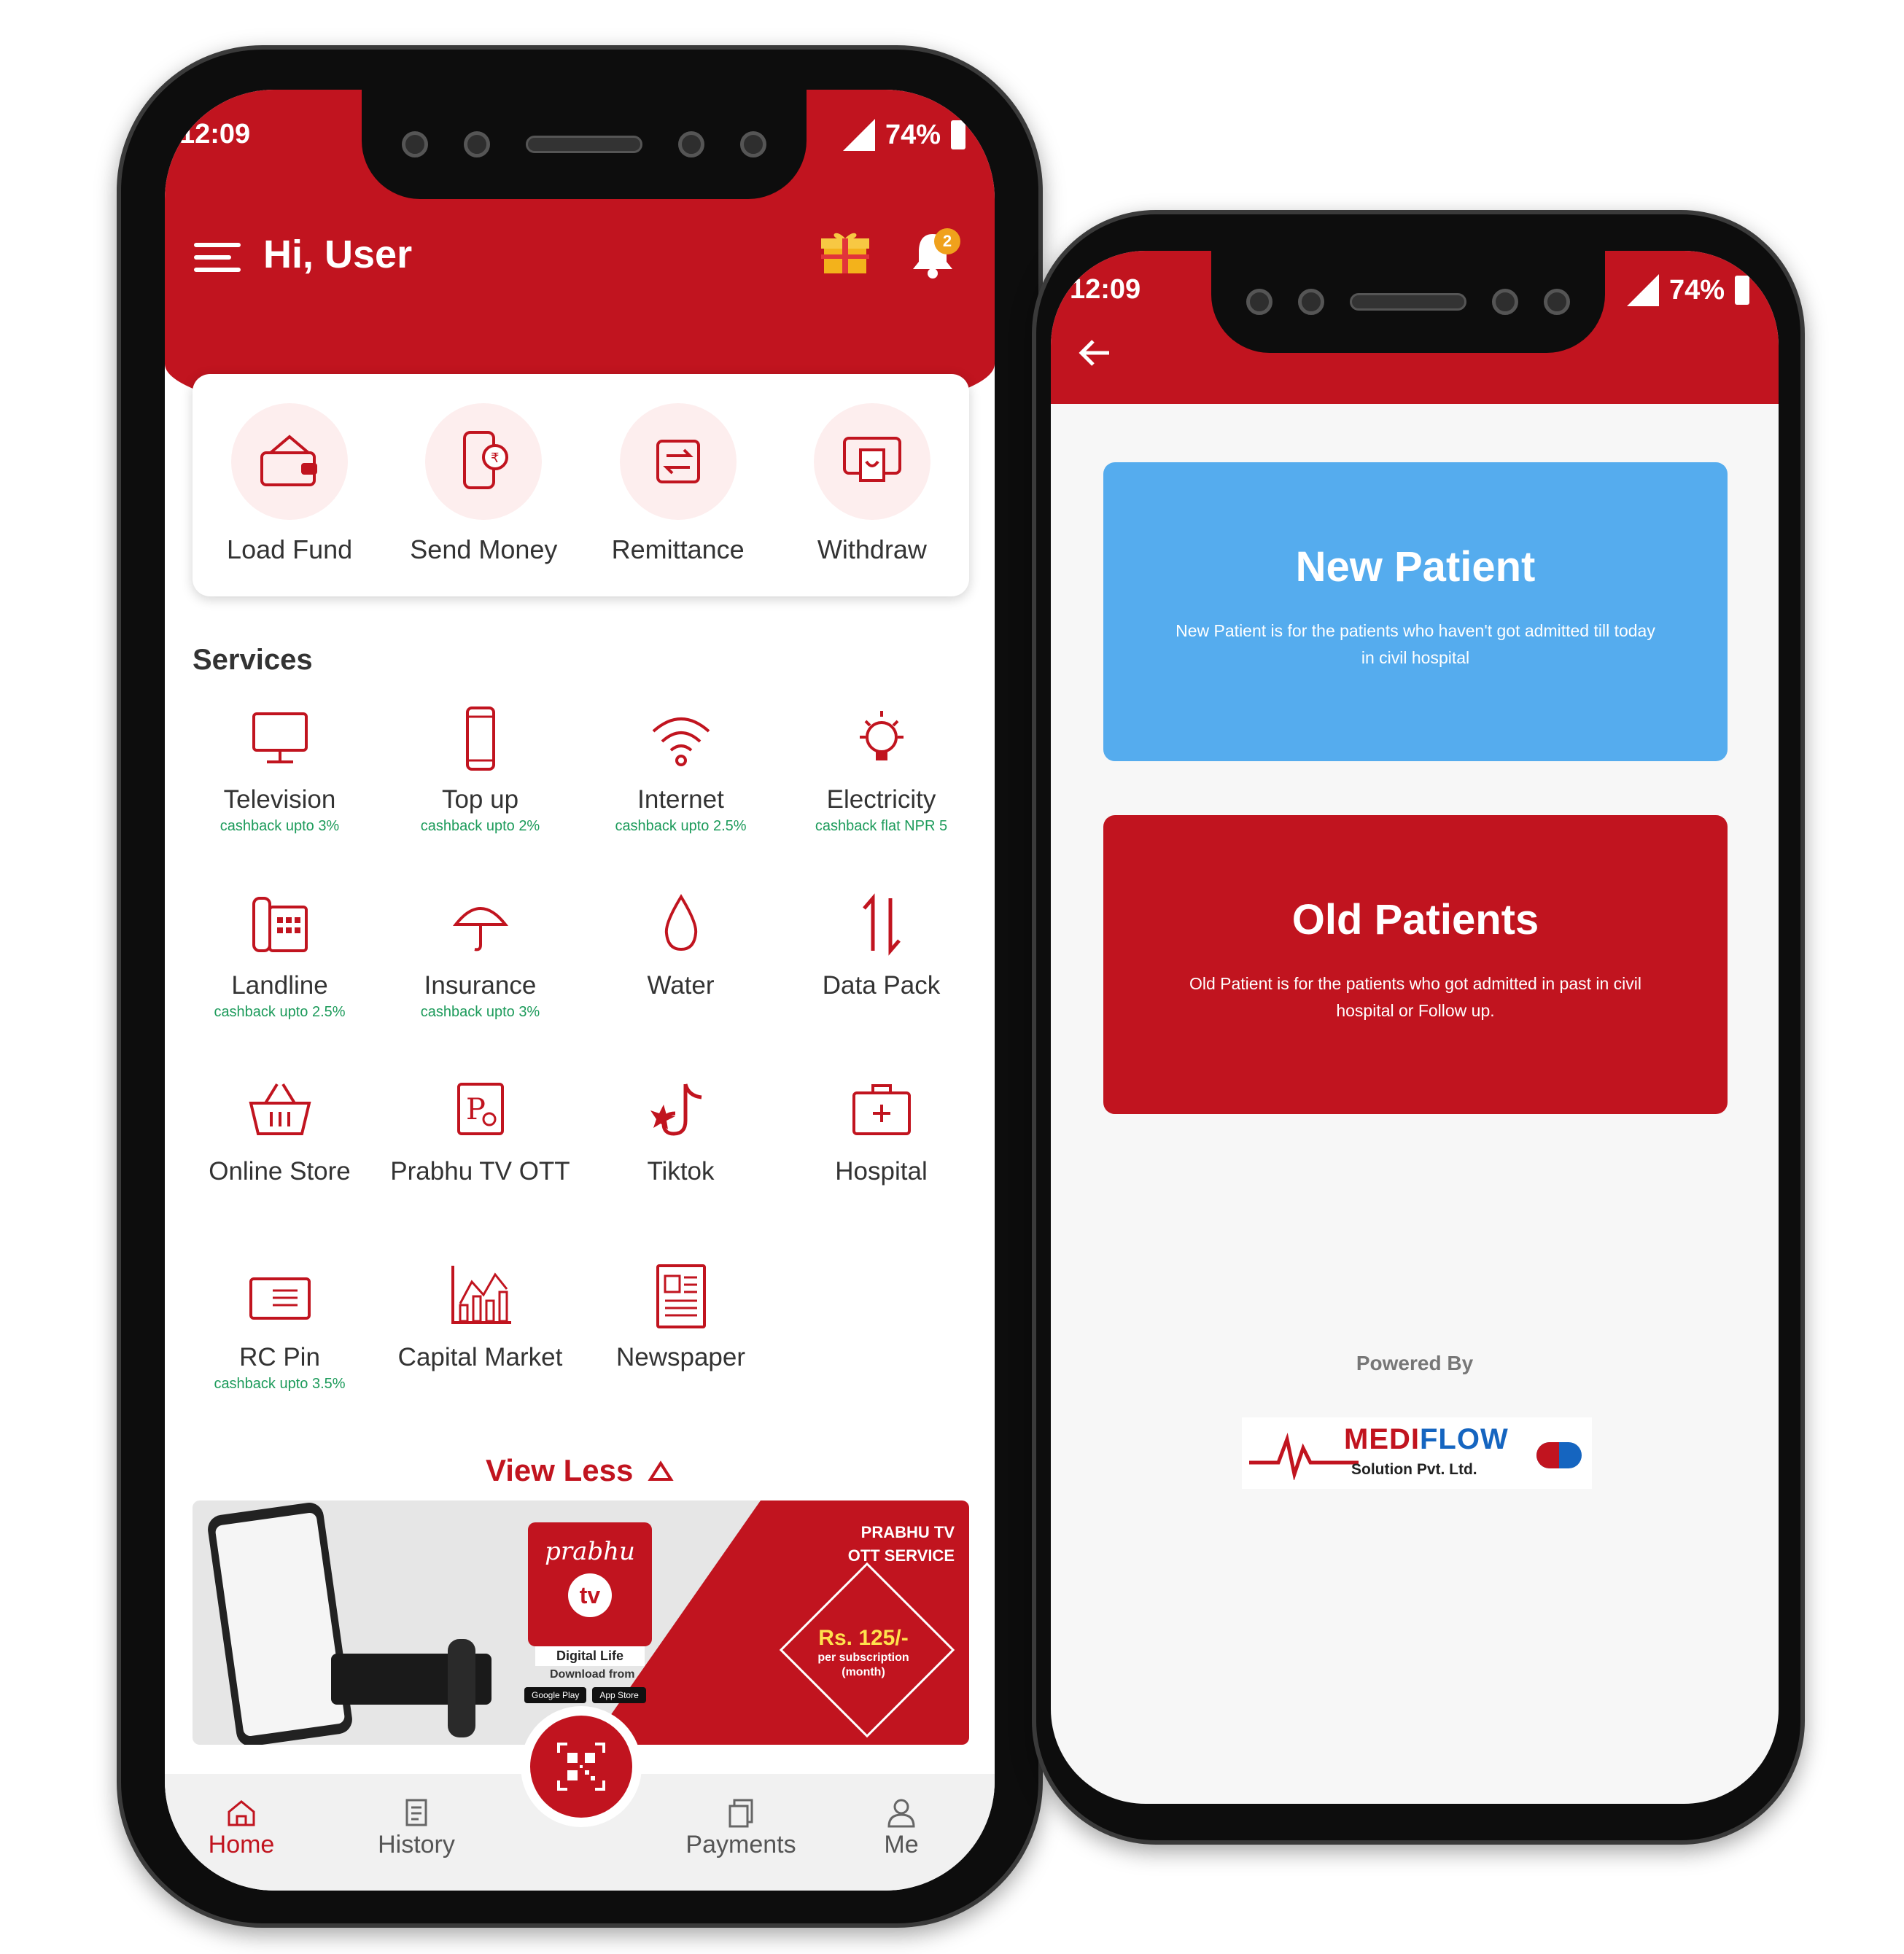 The width and height of the screenshot is (1904, 1954). What do you see at coordinates (881, 970) in the screenshot?
I see `service-data-pack: Data Pack` at bounding box center [881, 970].